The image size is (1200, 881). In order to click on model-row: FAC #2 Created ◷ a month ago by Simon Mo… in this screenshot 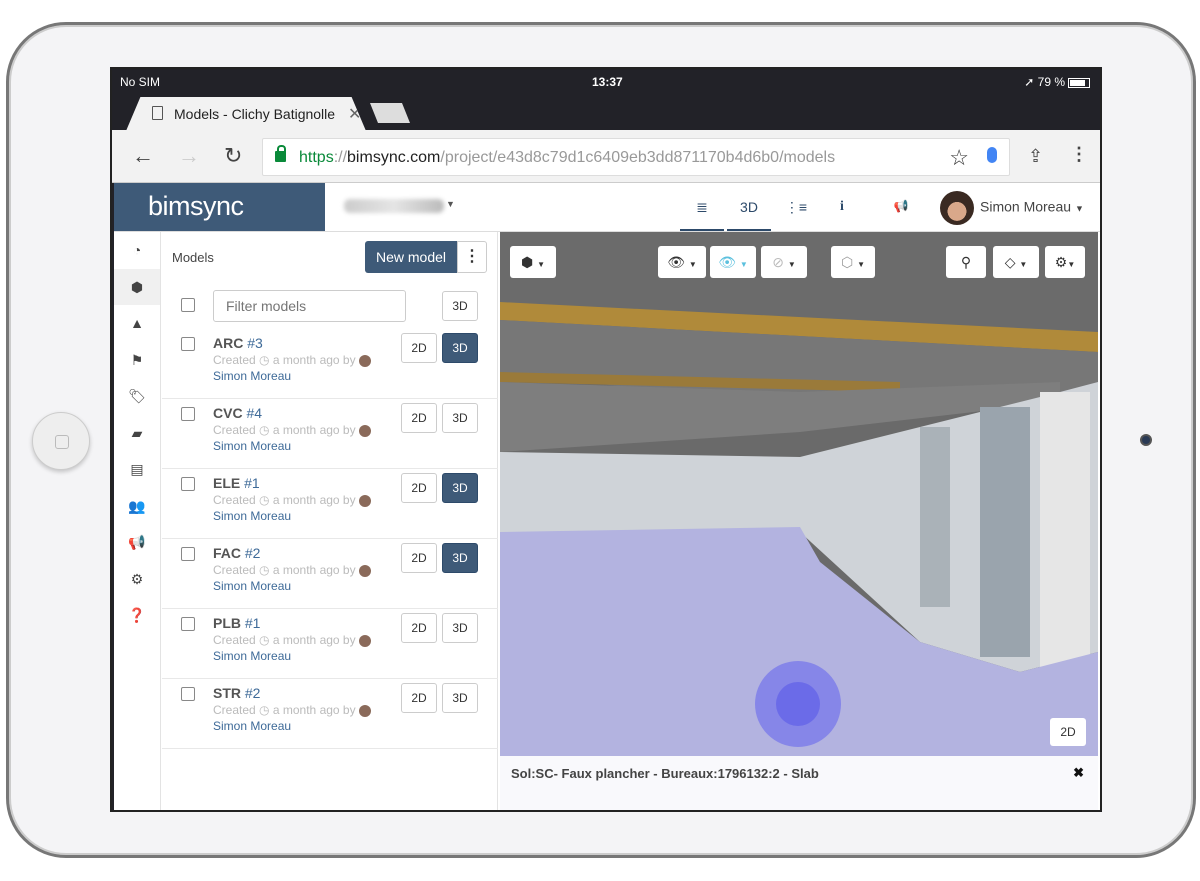, I will do `click(330, 574)`.